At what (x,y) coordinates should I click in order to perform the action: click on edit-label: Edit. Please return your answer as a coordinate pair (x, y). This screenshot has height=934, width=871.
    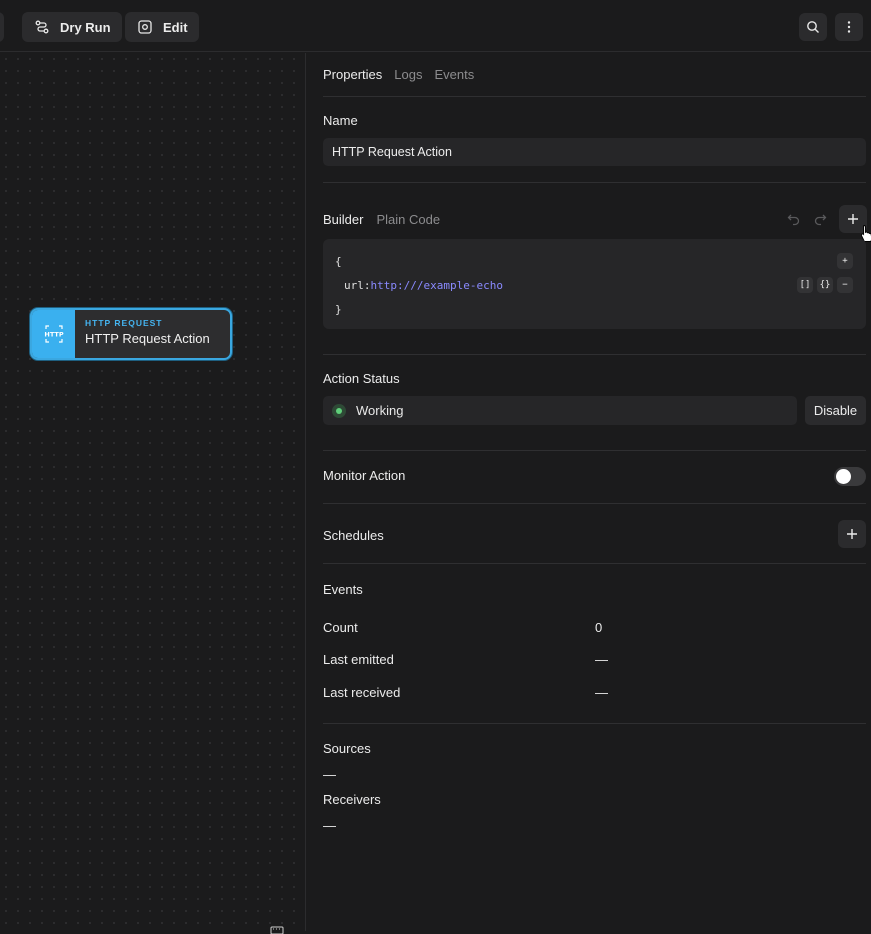
    Looking at the image, I should click on (175, 27).